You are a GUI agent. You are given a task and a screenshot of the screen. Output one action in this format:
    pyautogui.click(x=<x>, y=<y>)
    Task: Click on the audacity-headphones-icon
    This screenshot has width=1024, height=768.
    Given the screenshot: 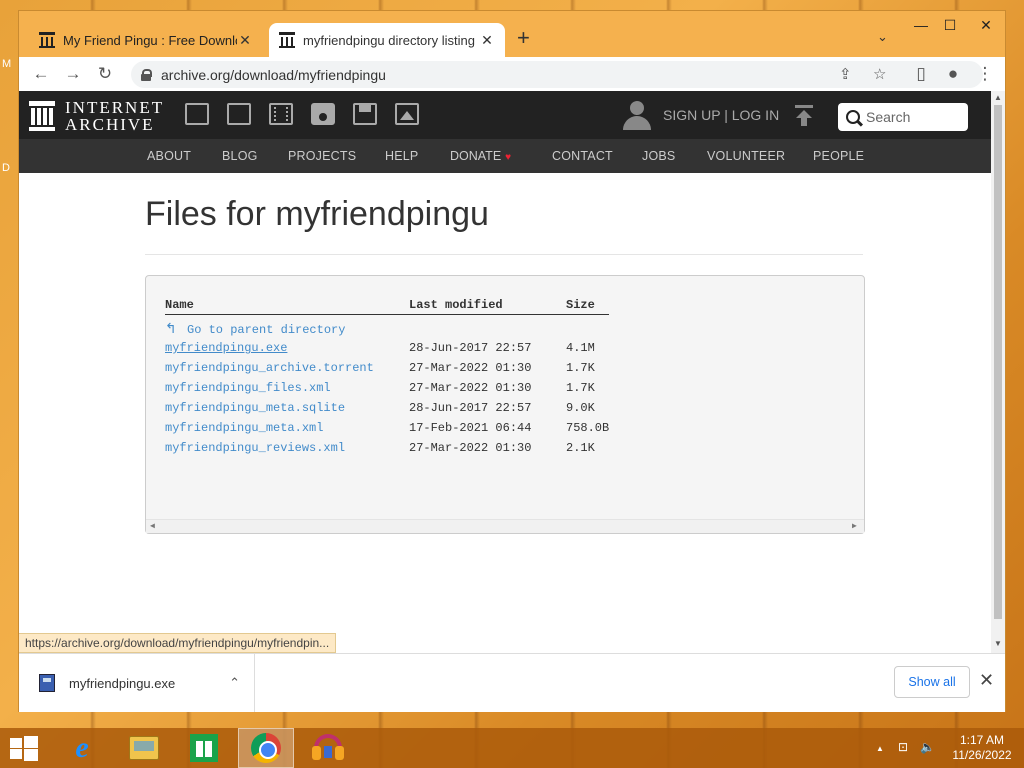 What is the action you would take?
    pyautogui.click(x=328, y=748)
    